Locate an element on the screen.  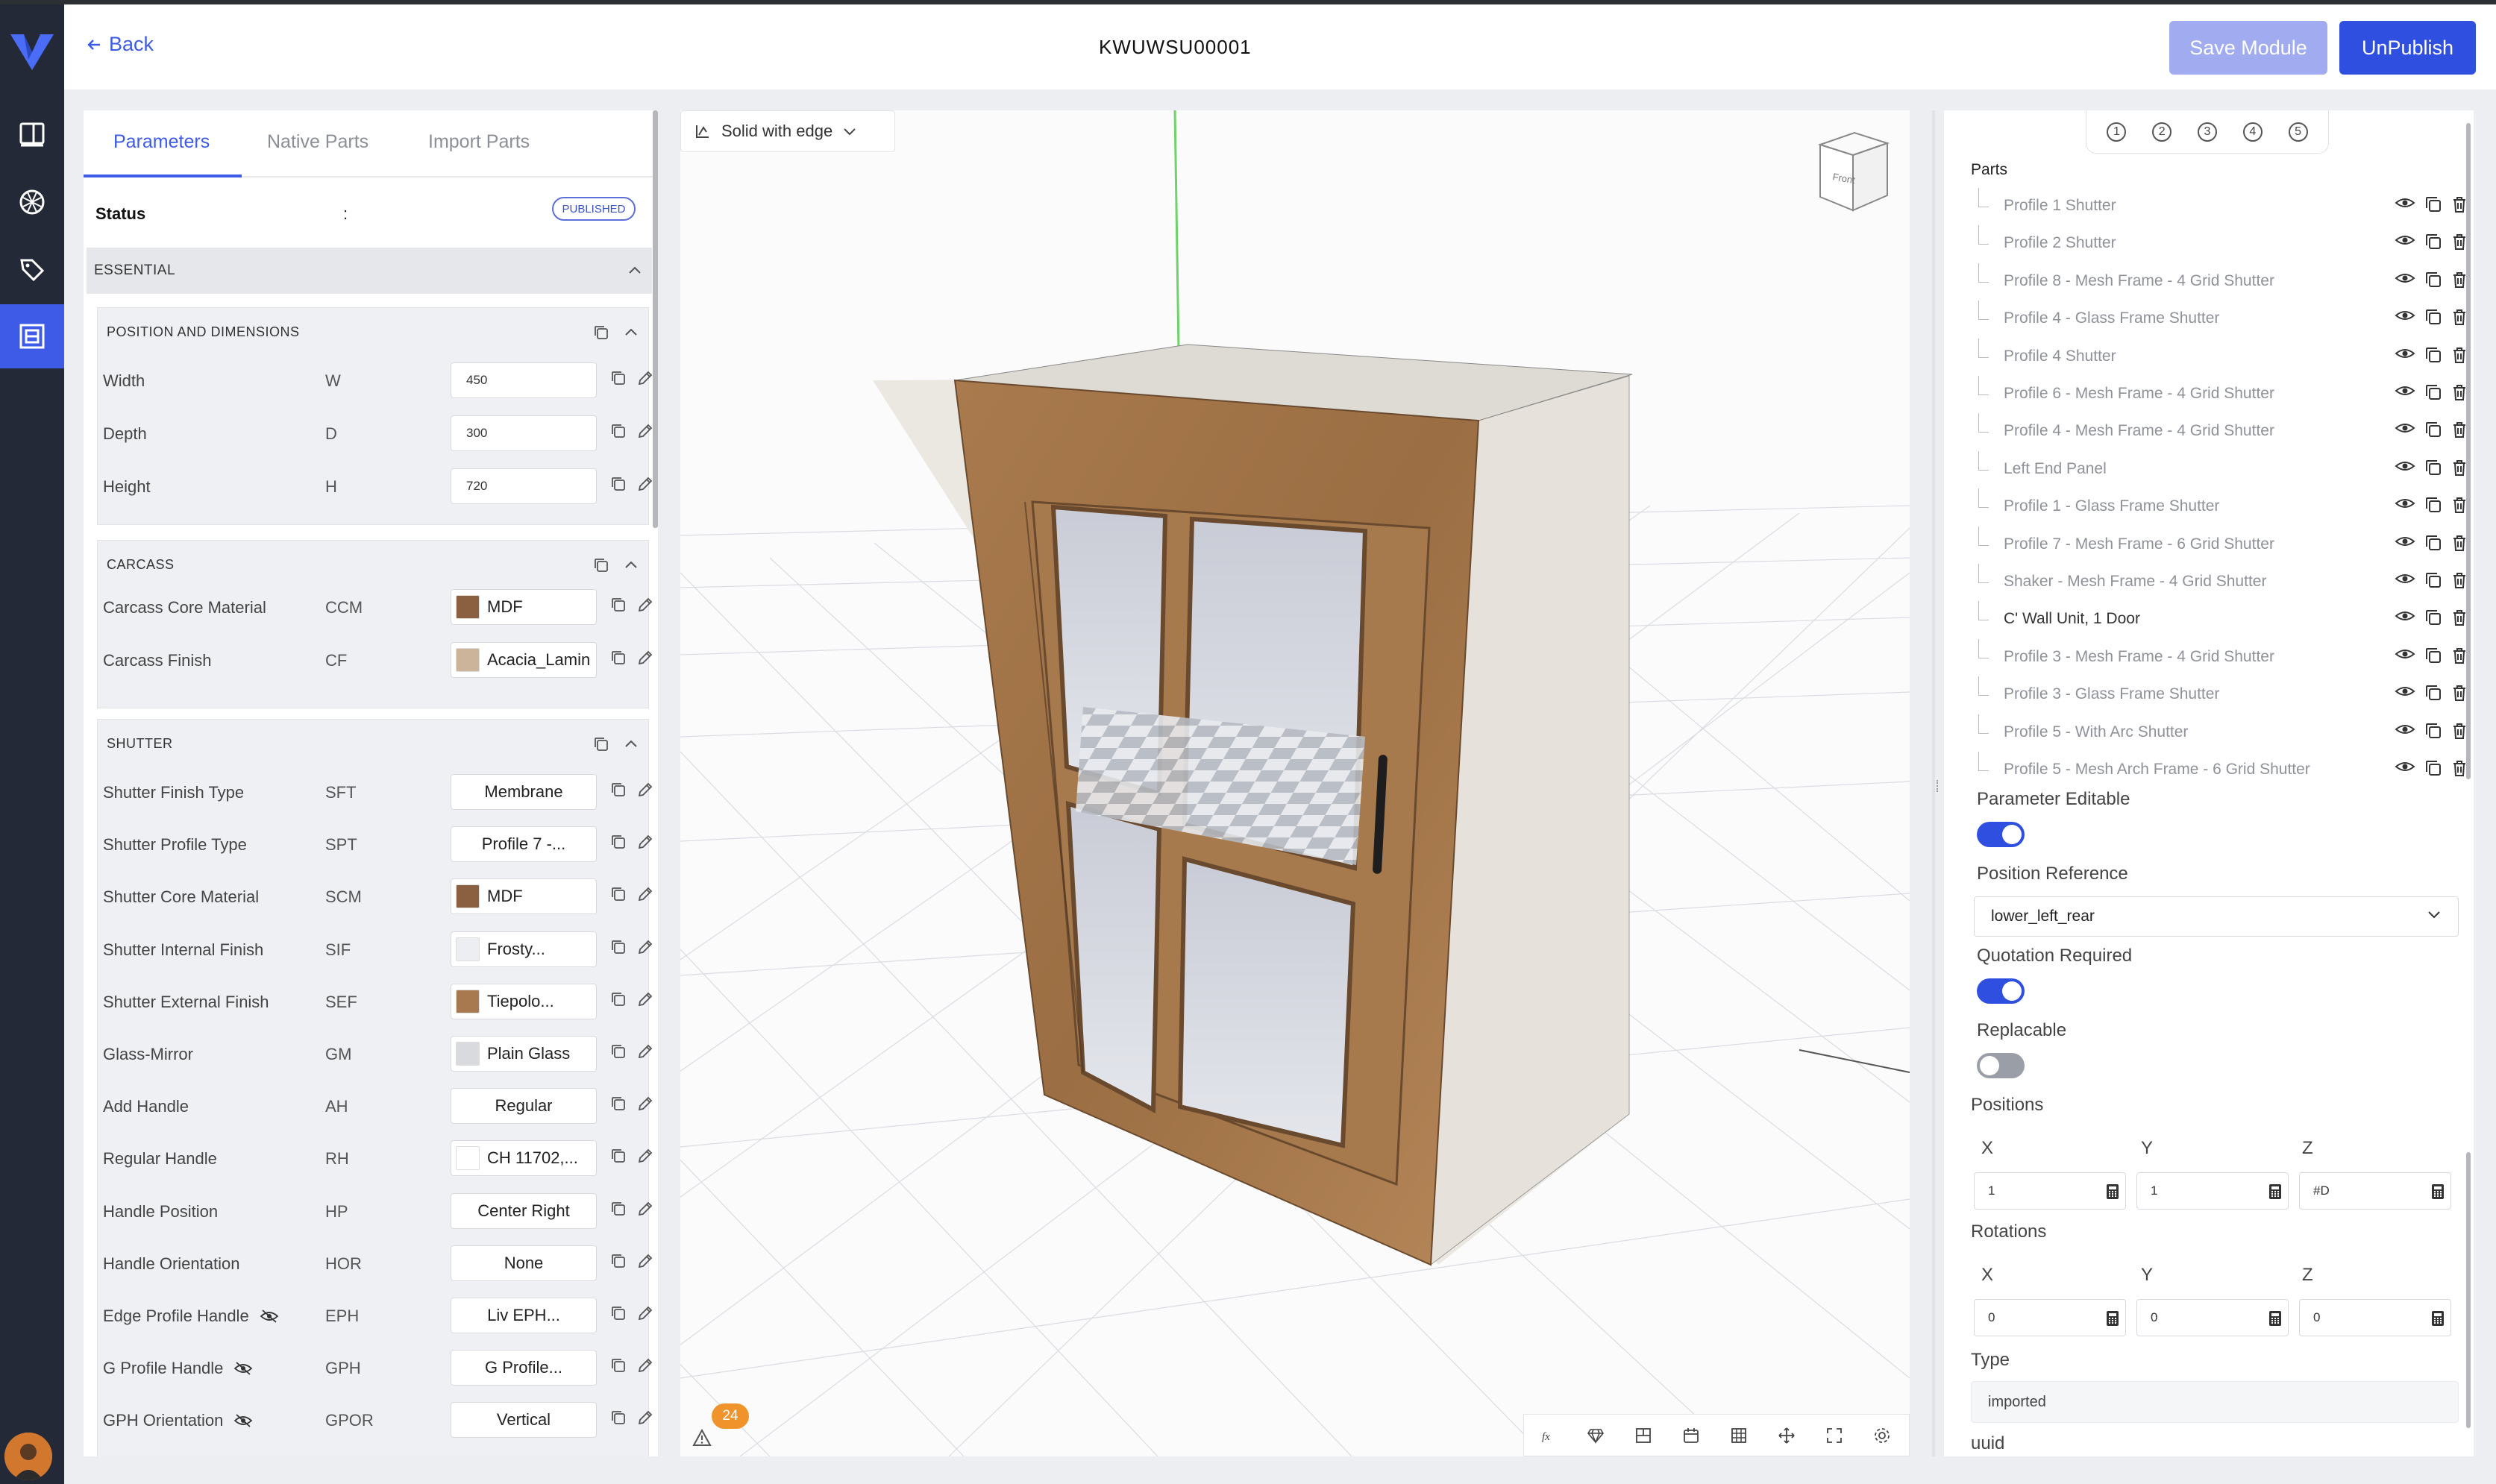
part-row: Profile 1 Shutter is located at coordinates (2218, 206).